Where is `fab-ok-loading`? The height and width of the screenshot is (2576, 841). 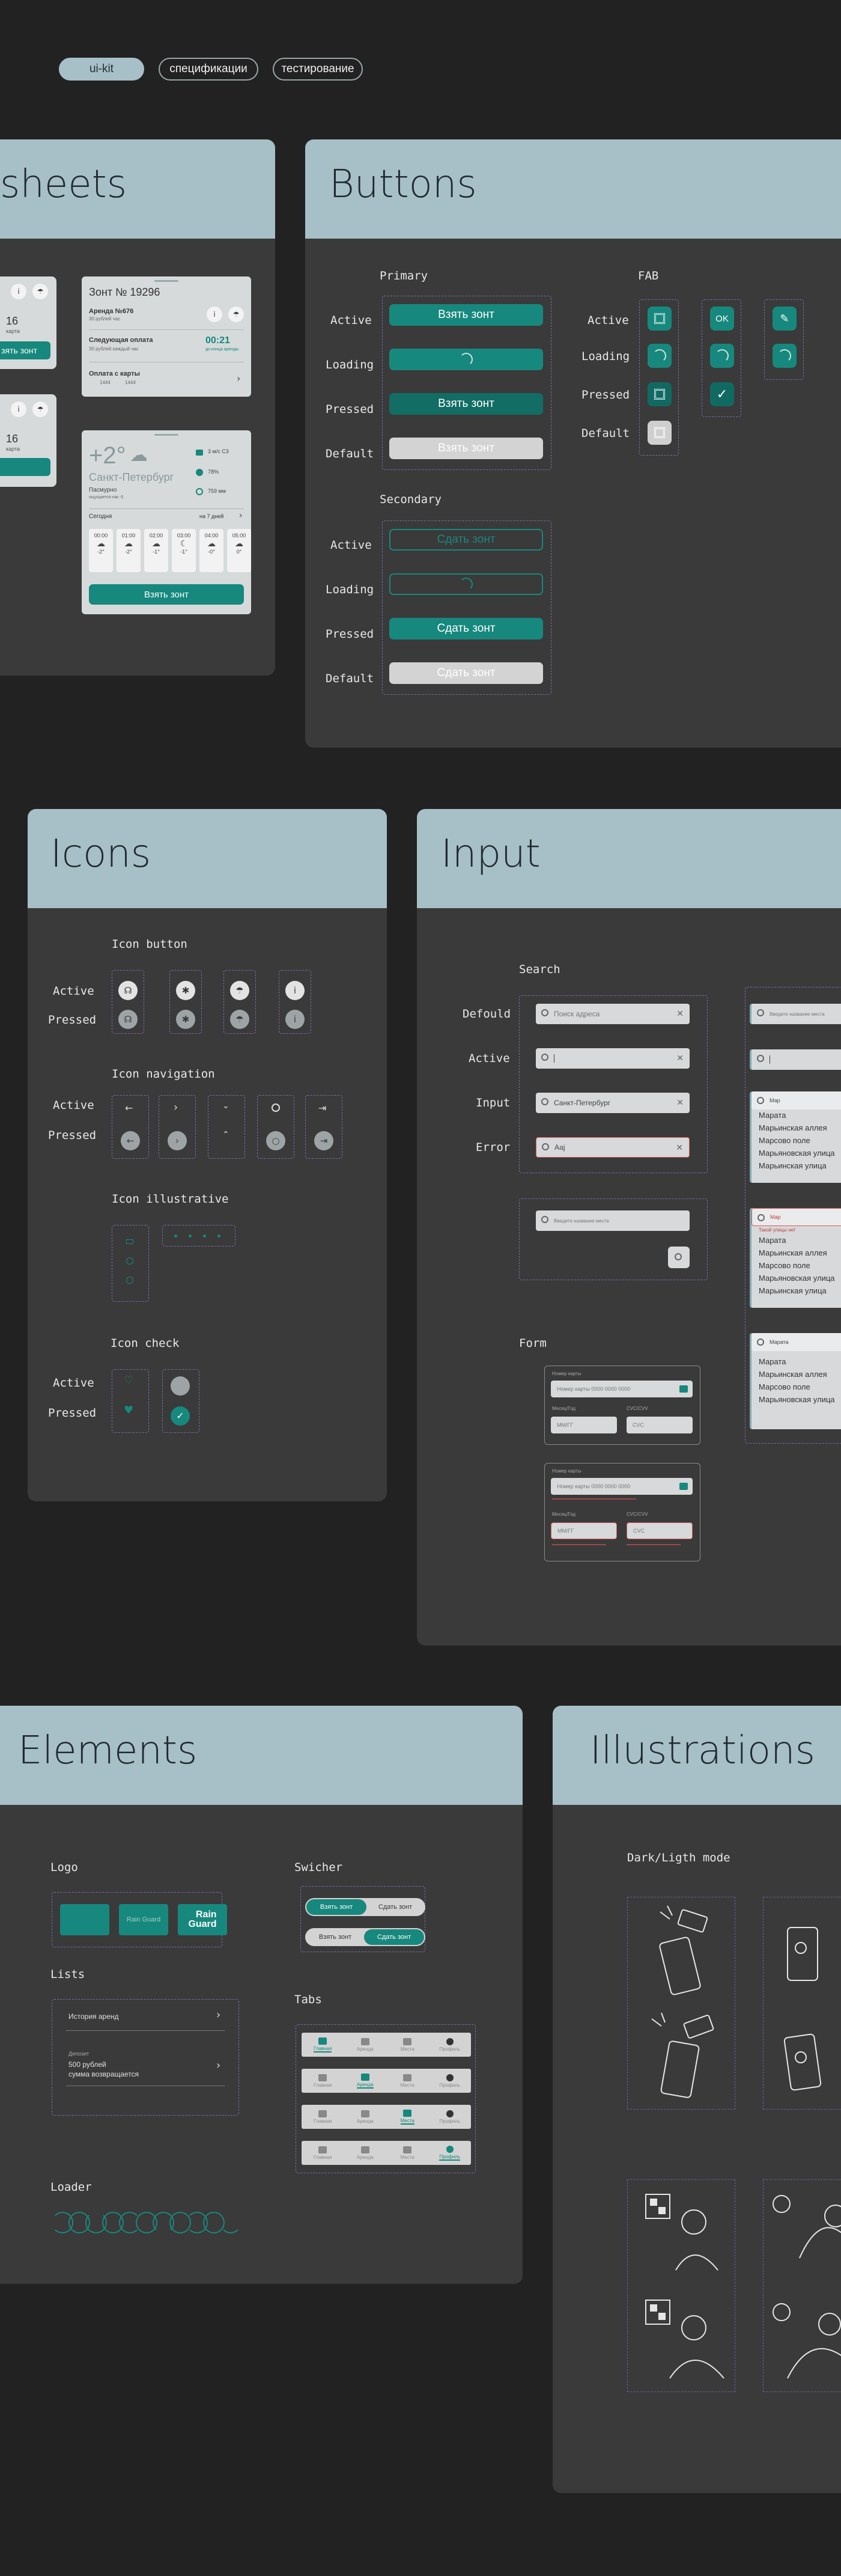
fab-ok-loading is located at coordinates (722, 356).